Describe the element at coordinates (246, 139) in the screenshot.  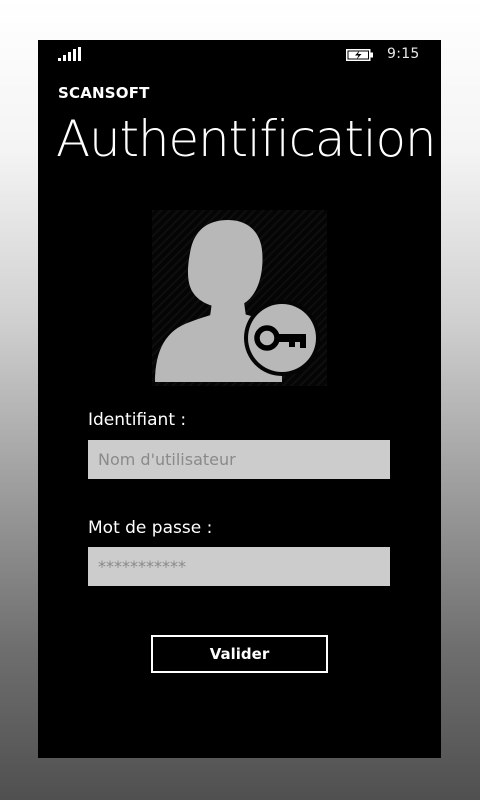
I see `page-title: Authentification` at that location.